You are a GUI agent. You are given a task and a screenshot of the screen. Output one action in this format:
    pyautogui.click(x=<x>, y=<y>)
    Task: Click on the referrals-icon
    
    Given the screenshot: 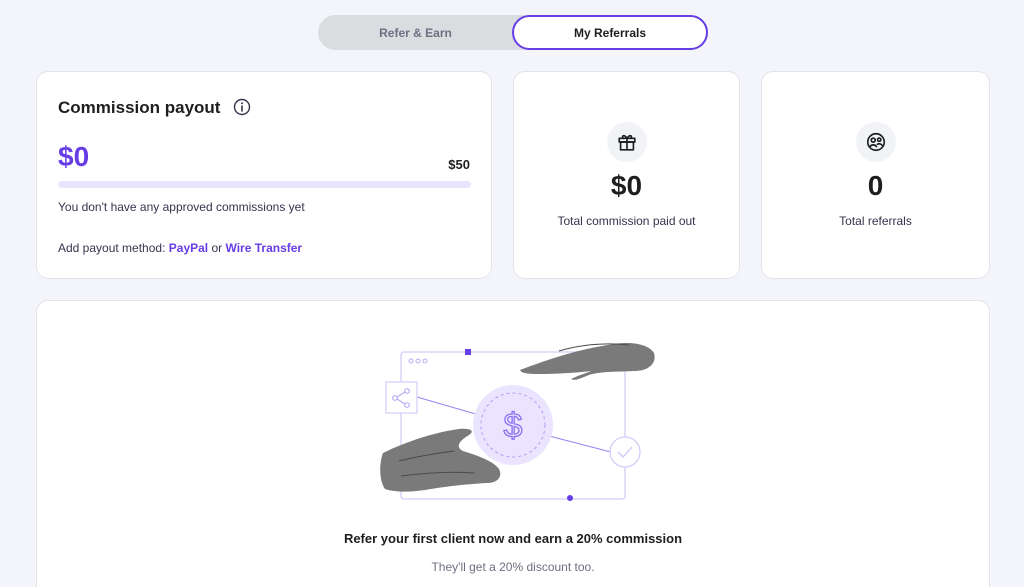 What is the action you would take?
    pyautogui.click(x=875, y=142)
    